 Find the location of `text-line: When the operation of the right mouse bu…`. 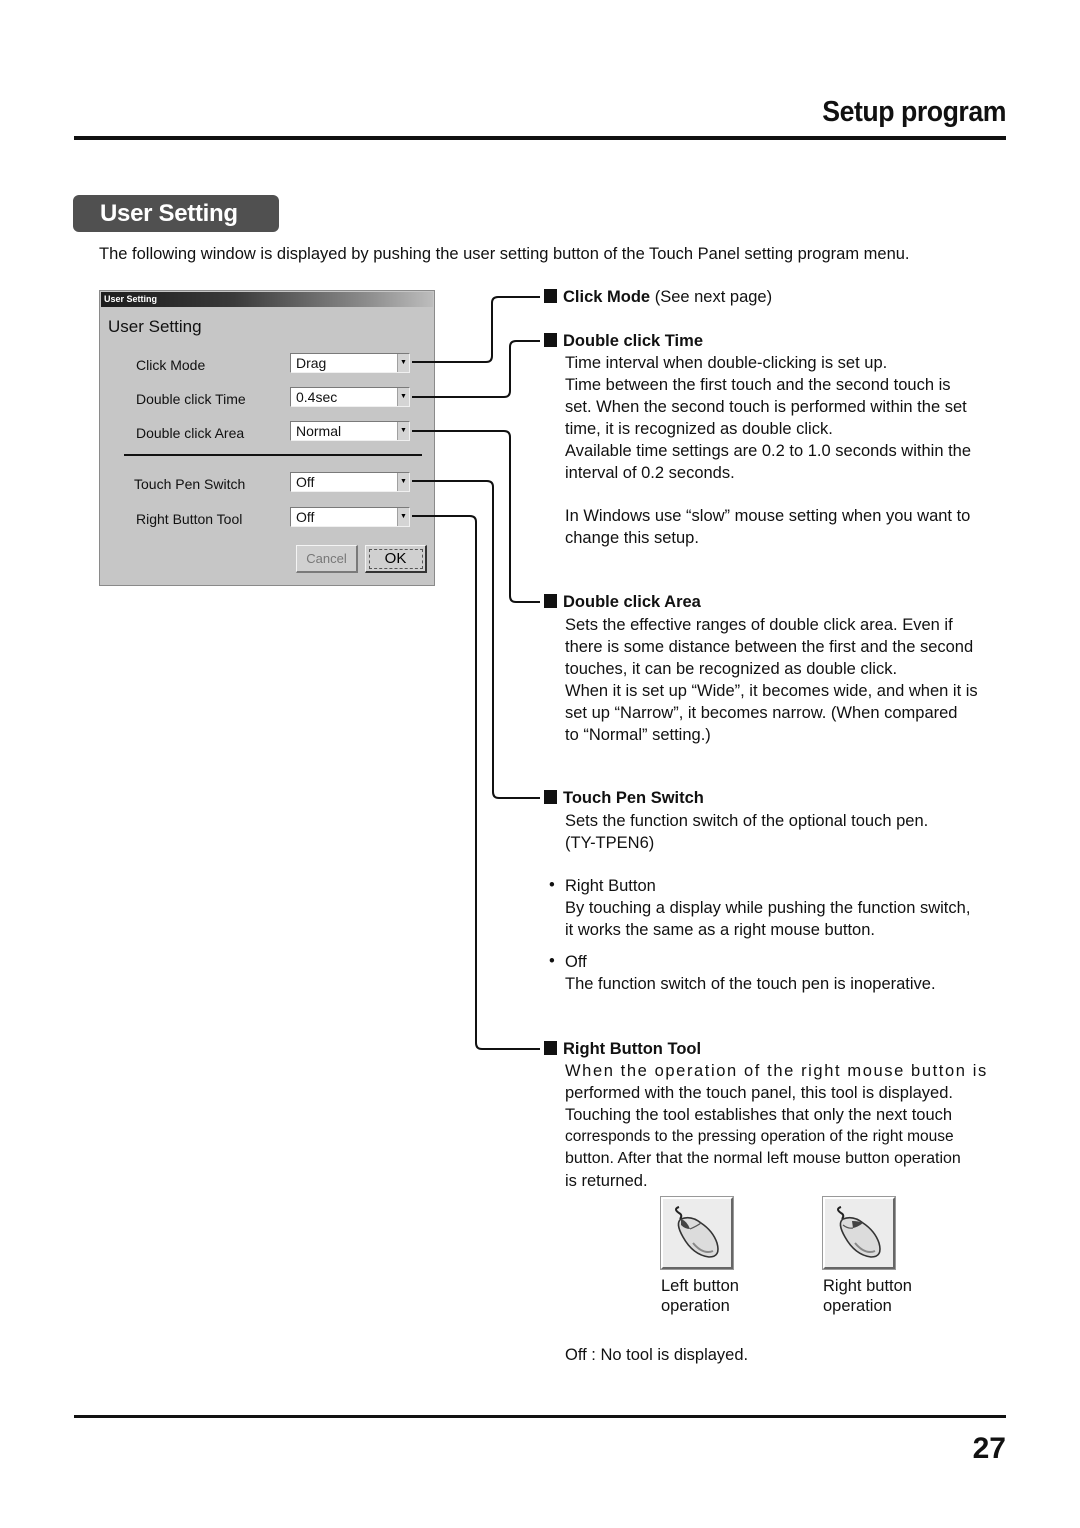

text-line: When the operation of the right mouse bu… is located at coordinates (776, 1071).